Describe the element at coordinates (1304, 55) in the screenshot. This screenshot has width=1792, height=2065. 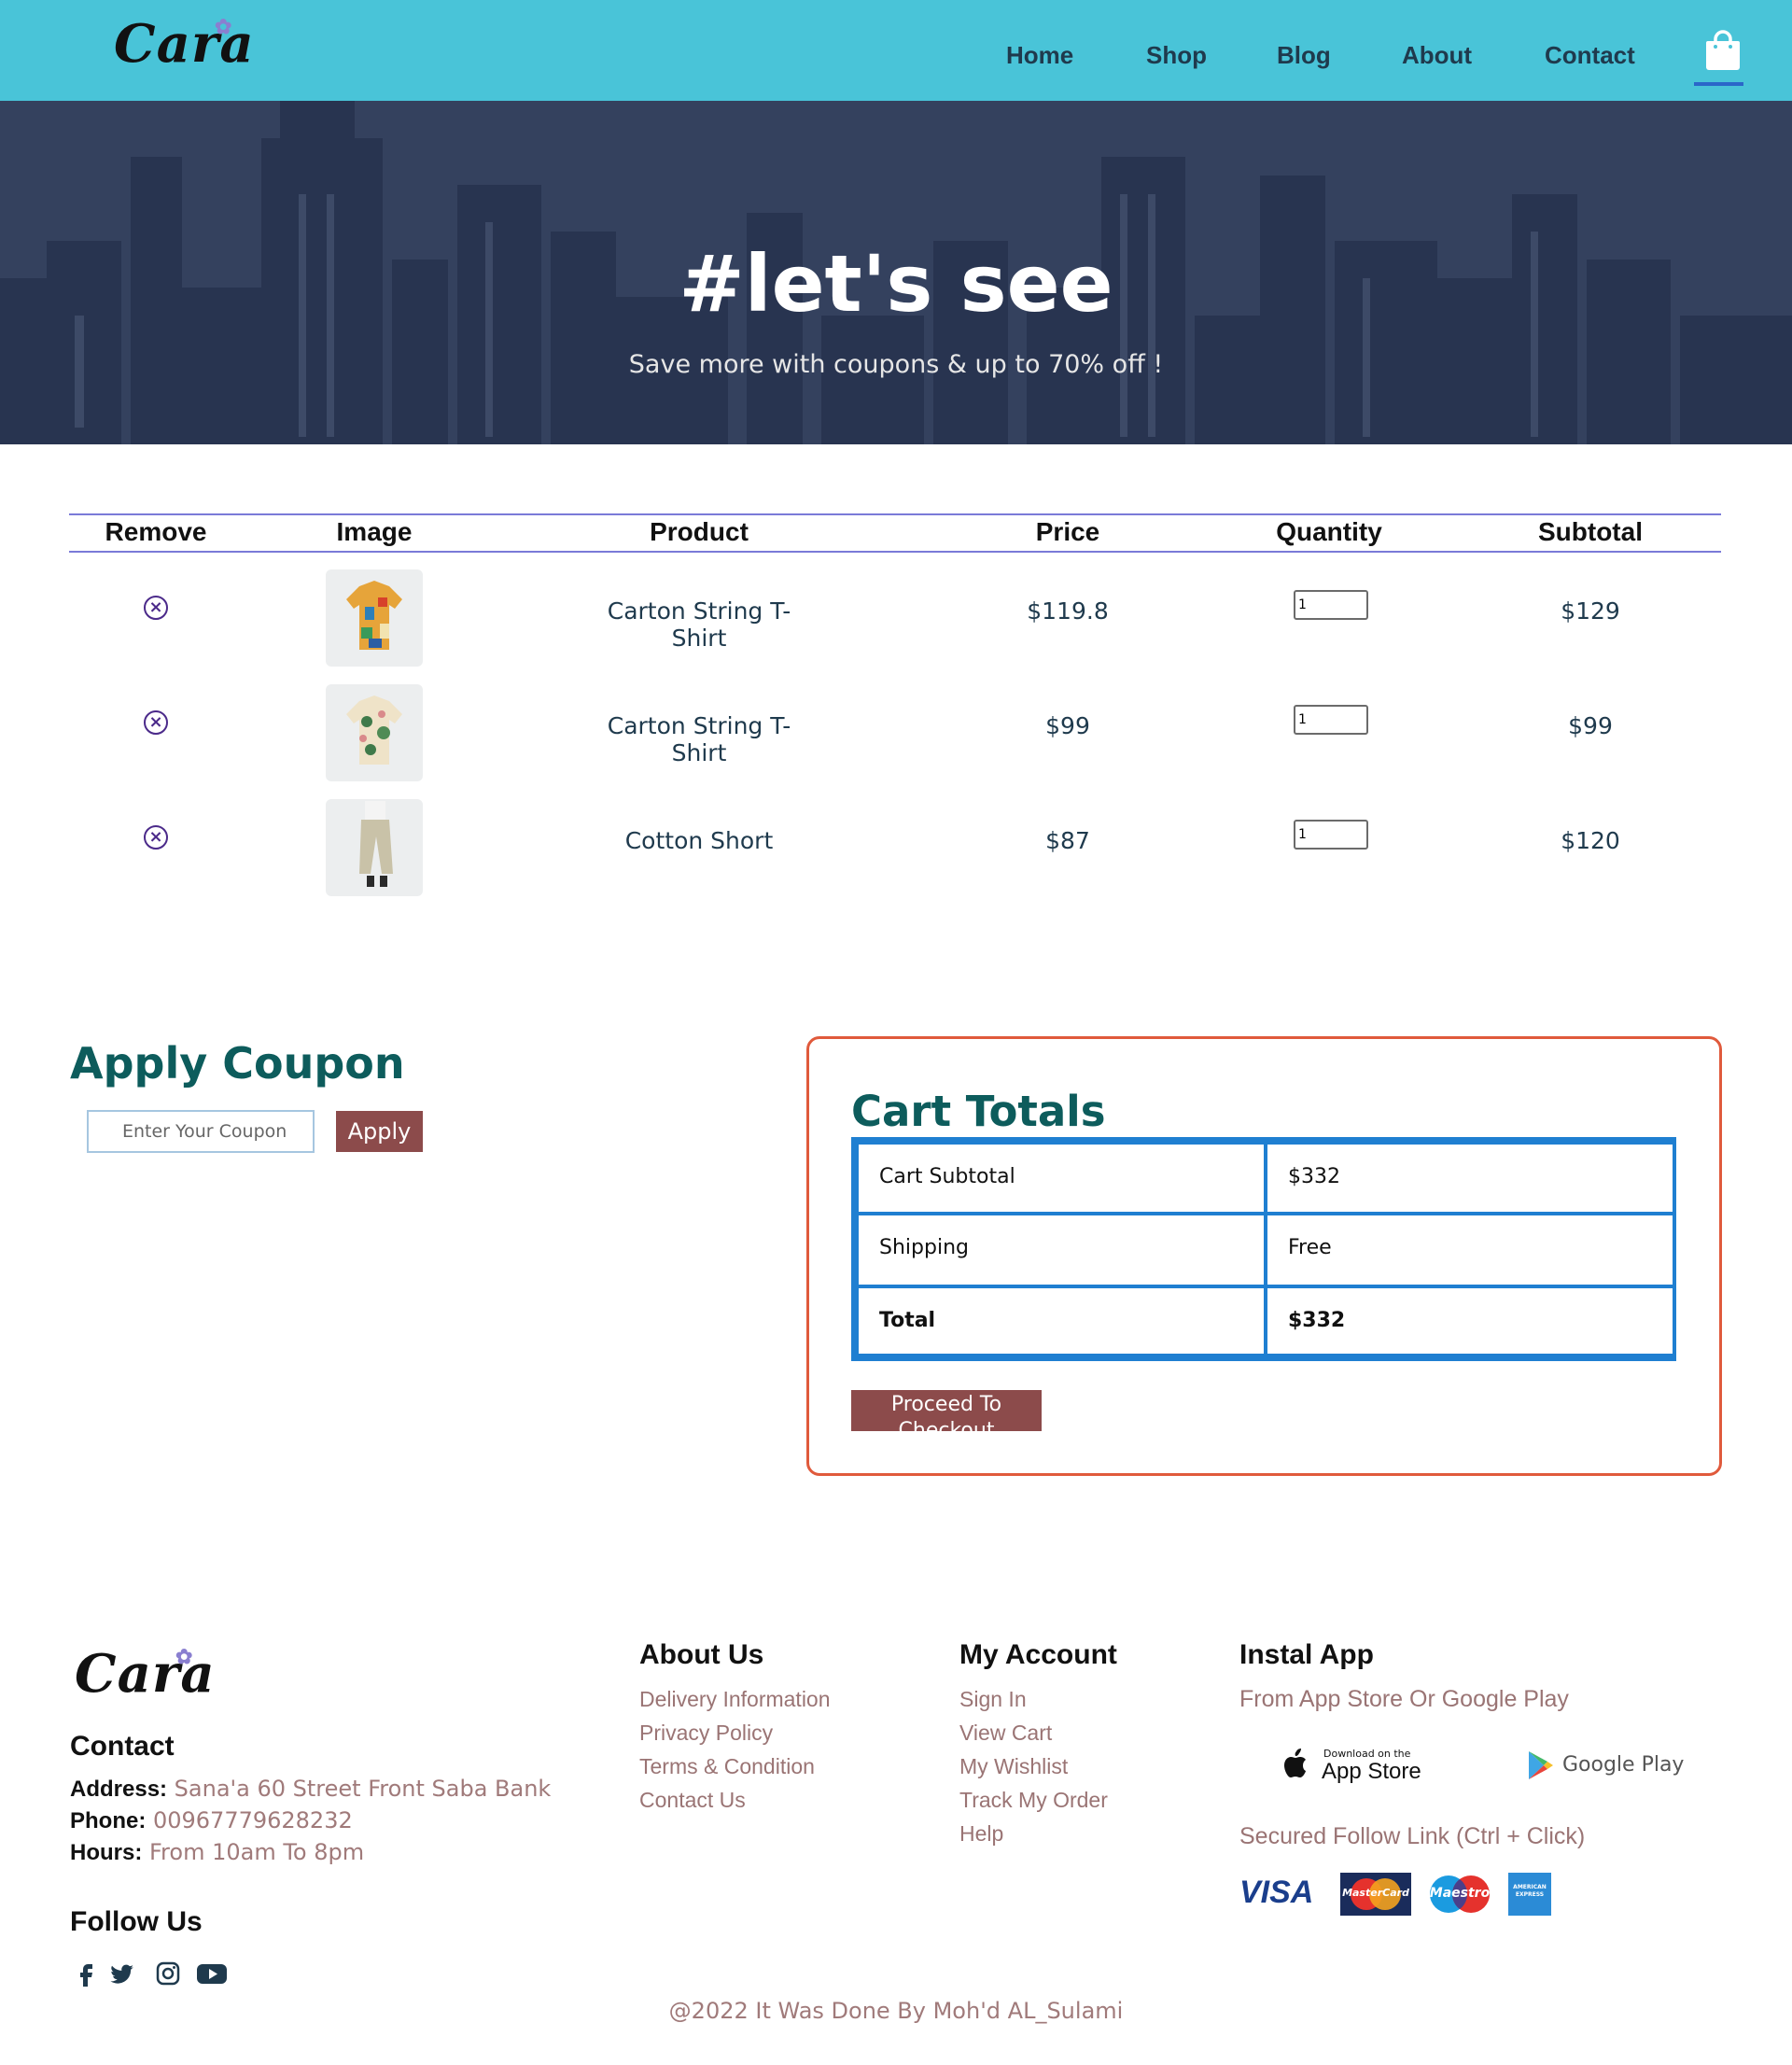
I see `nav-blog: Blog` at that location.